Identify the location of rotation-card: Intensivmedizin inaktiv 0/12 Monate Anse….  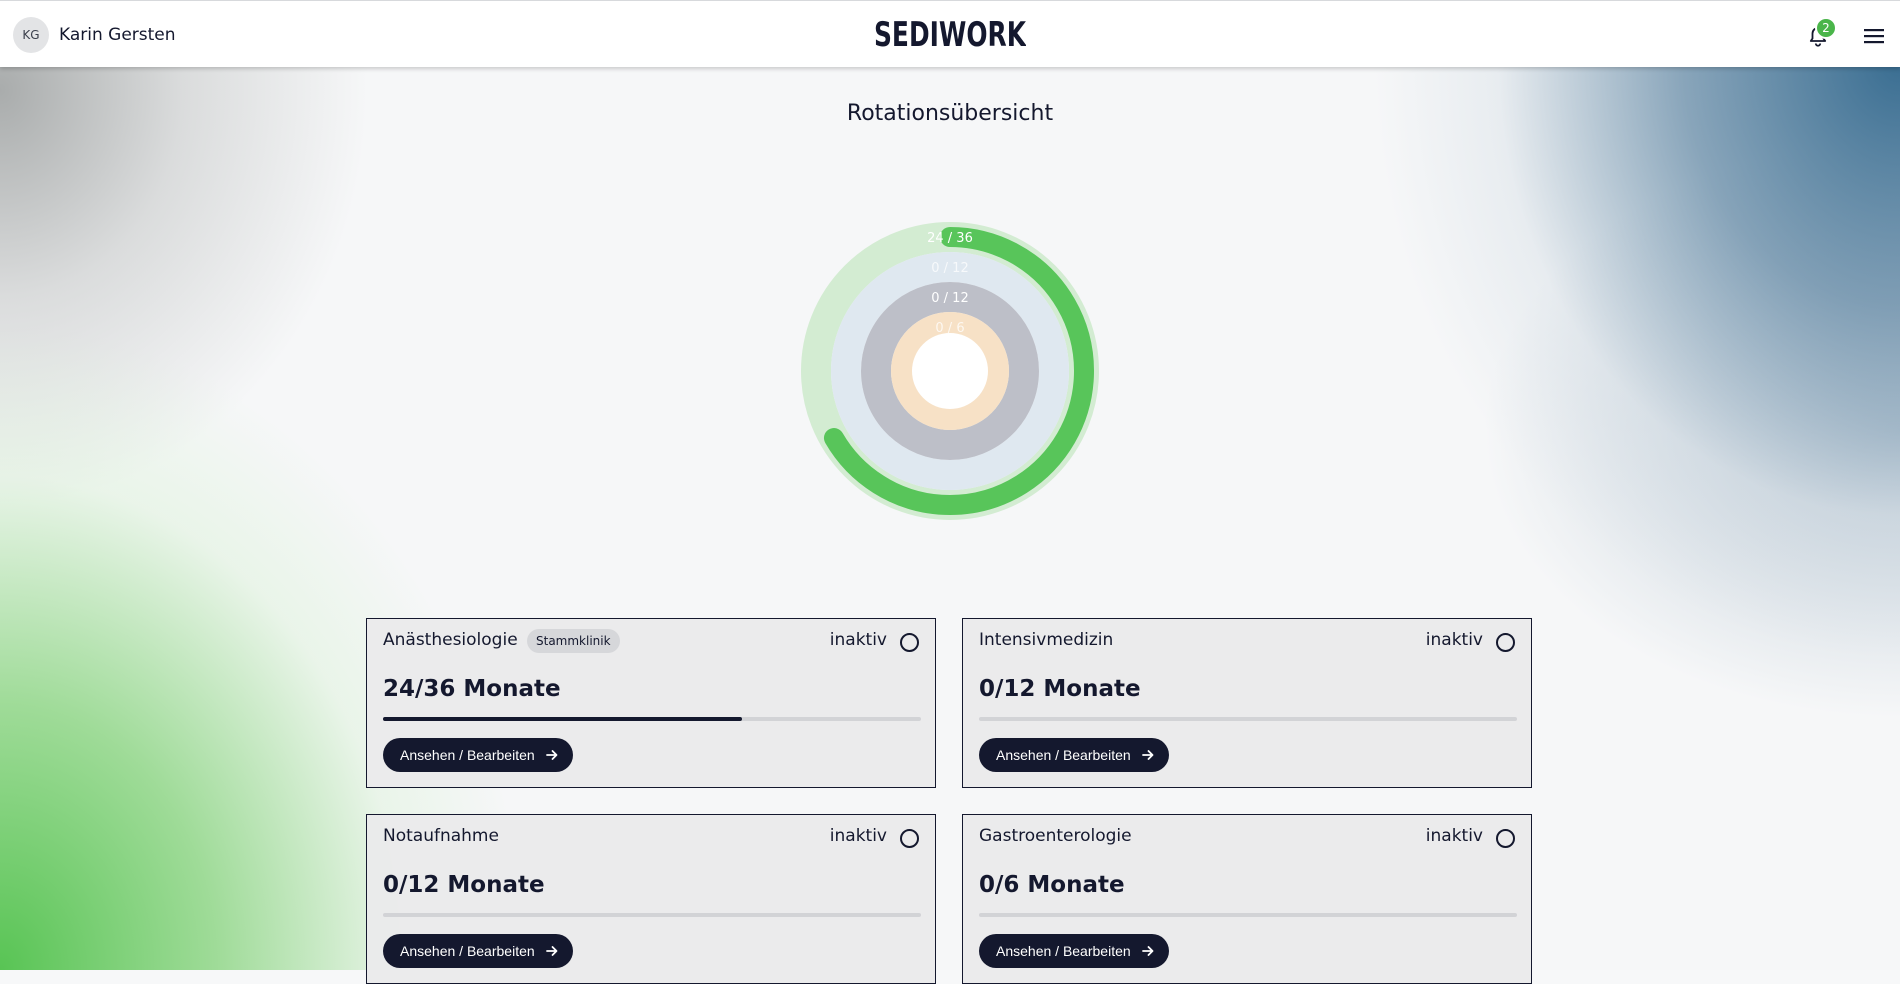
(1247, 703).